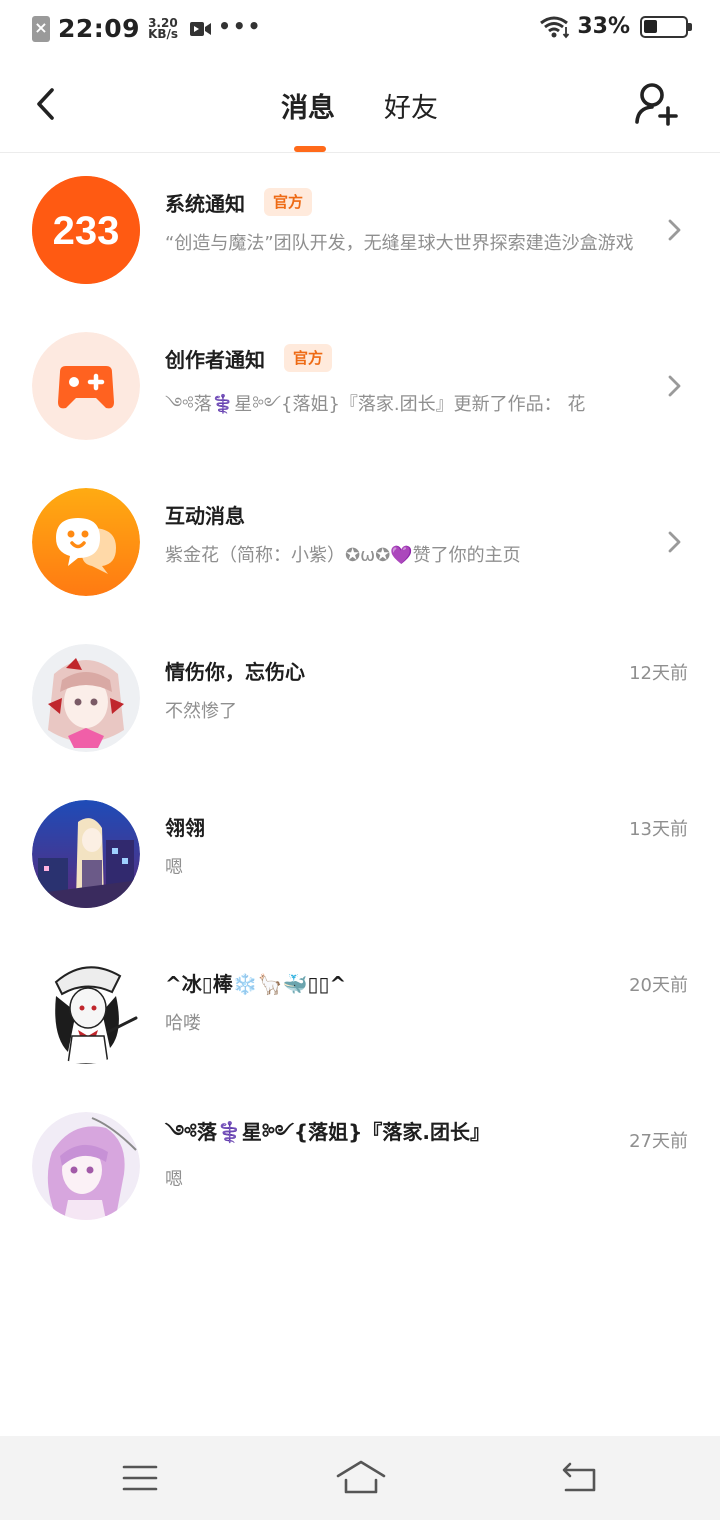 This screenshot has width=720, height=1520. Describe the element at coordinates (256, 983) in the screenshot. I see `conversation-title: ^冰▯棒❄️🦙🐳▯▯^` at that location.